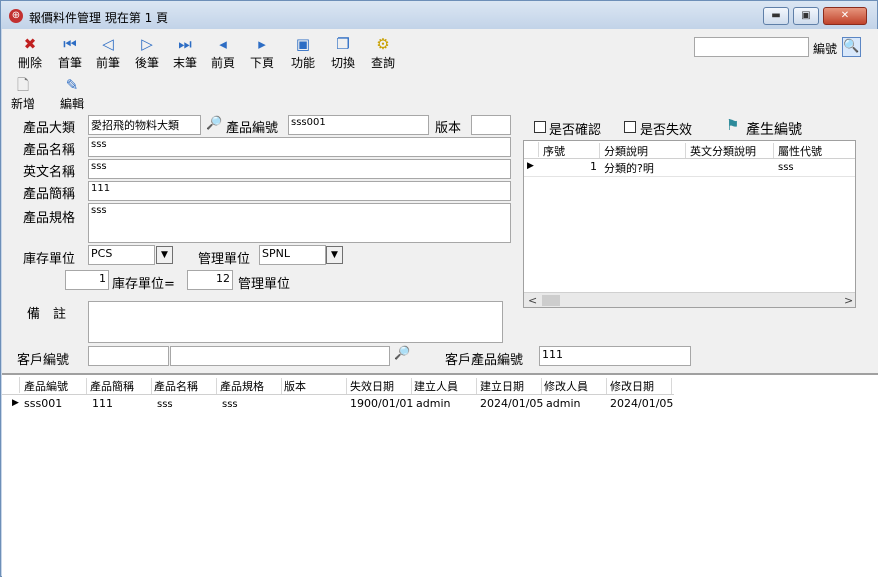  I want to click on list-col-version: 版本, so click(315, 386).